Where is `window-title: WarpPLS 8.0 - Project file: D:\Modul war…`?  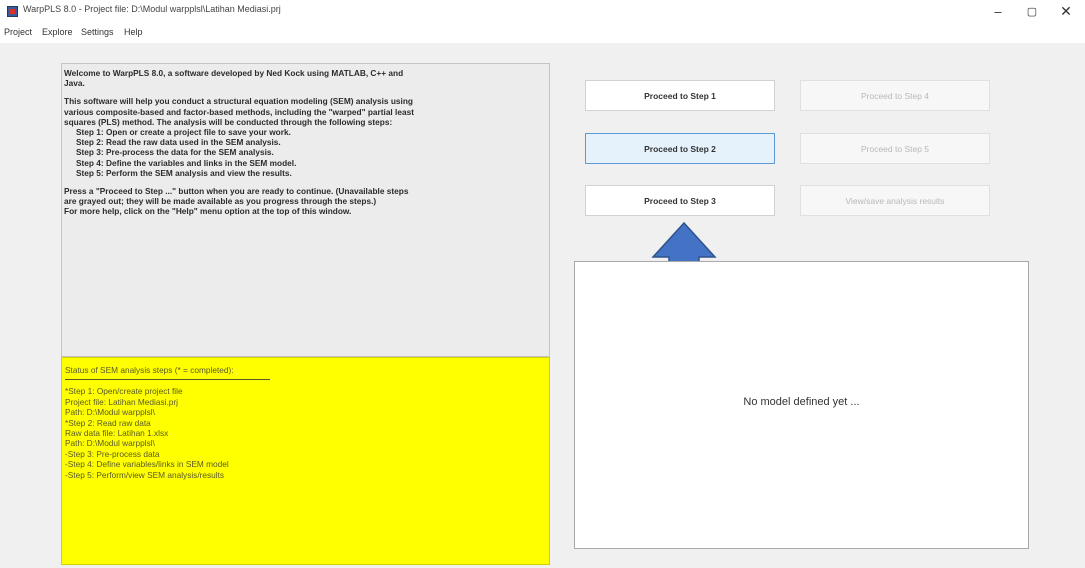 window-title: WarpPLS 8.0 - Project file: D:\Modul war… is located at coordinates (152, 9).